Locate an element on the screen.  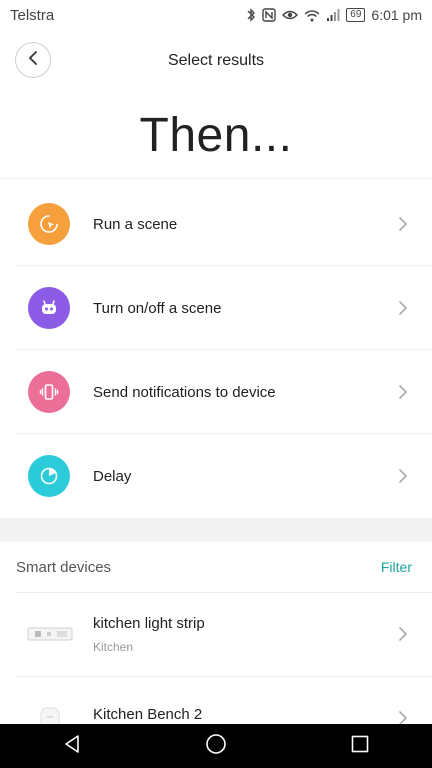
action-label: Send notifications to device is located at coordinates (184, 392).